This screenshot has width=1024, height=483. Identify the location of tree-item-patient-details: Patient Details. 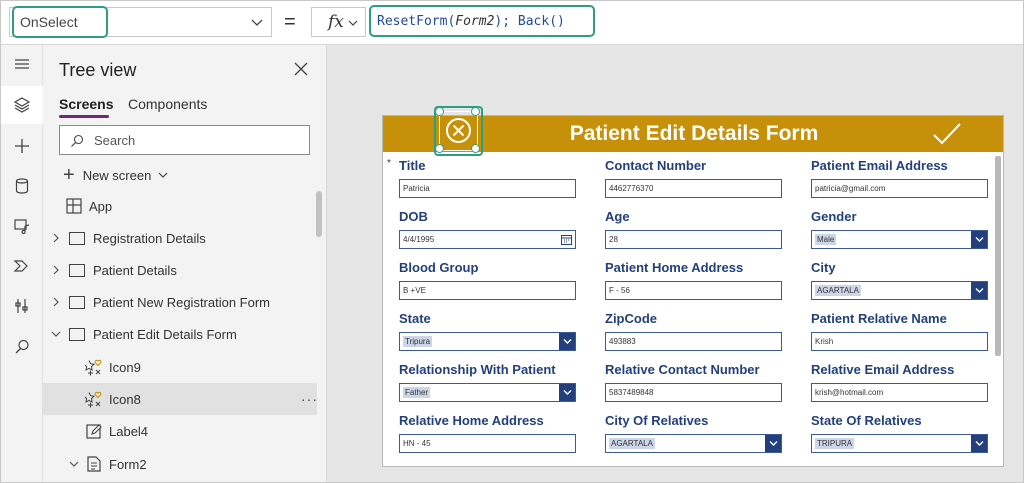
(180, 270).